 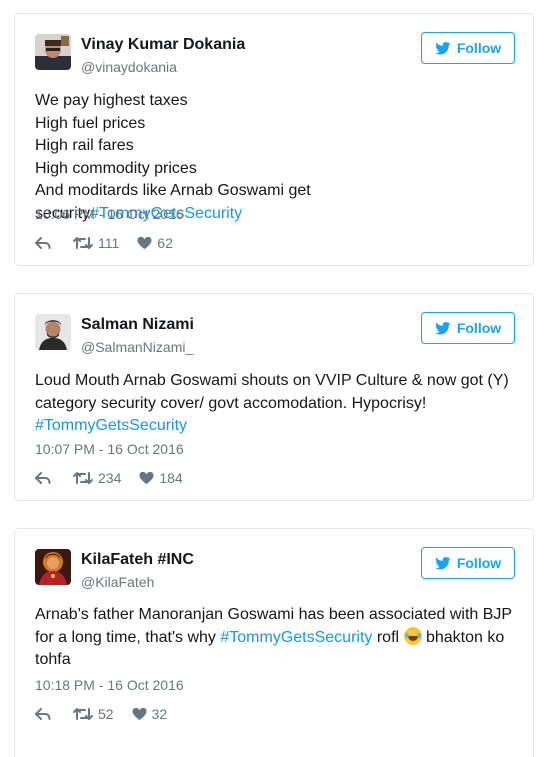 I want to click on like-count: 32, so click(x=159, y=714).